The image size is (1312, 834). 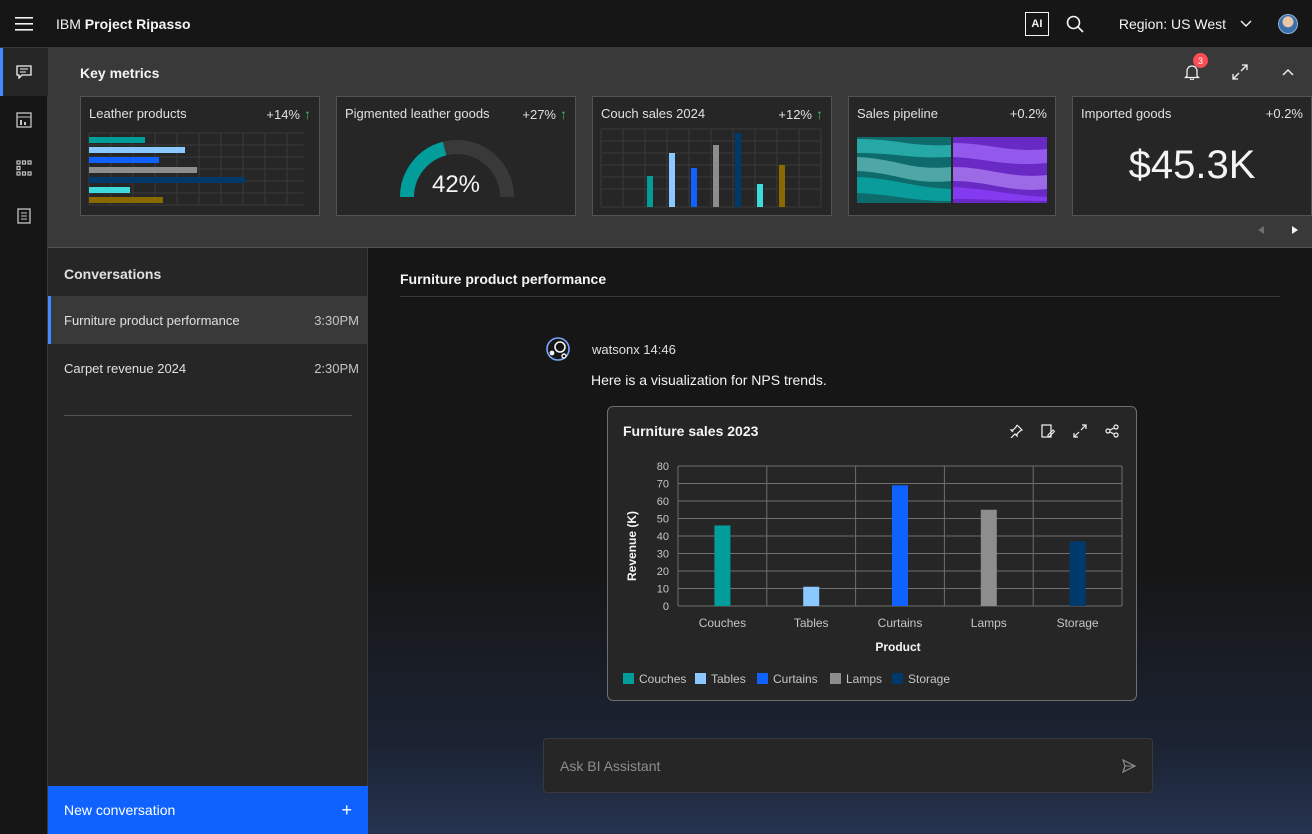 What do you see at coordinates (208, 415) in the screenshot?
I see `conversations-divider` at bounding box center [208, 415].